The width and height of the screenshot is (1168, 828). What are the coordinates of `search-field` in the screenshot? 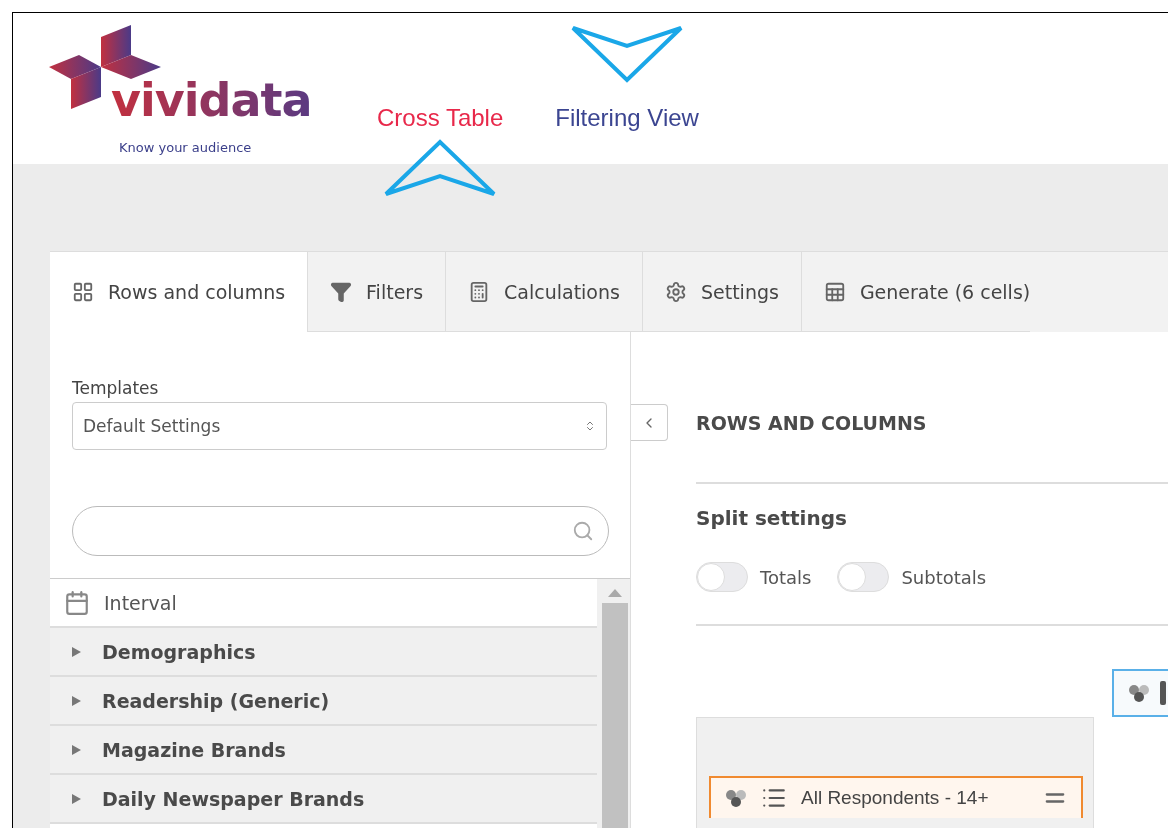 It's located at (340, 531).